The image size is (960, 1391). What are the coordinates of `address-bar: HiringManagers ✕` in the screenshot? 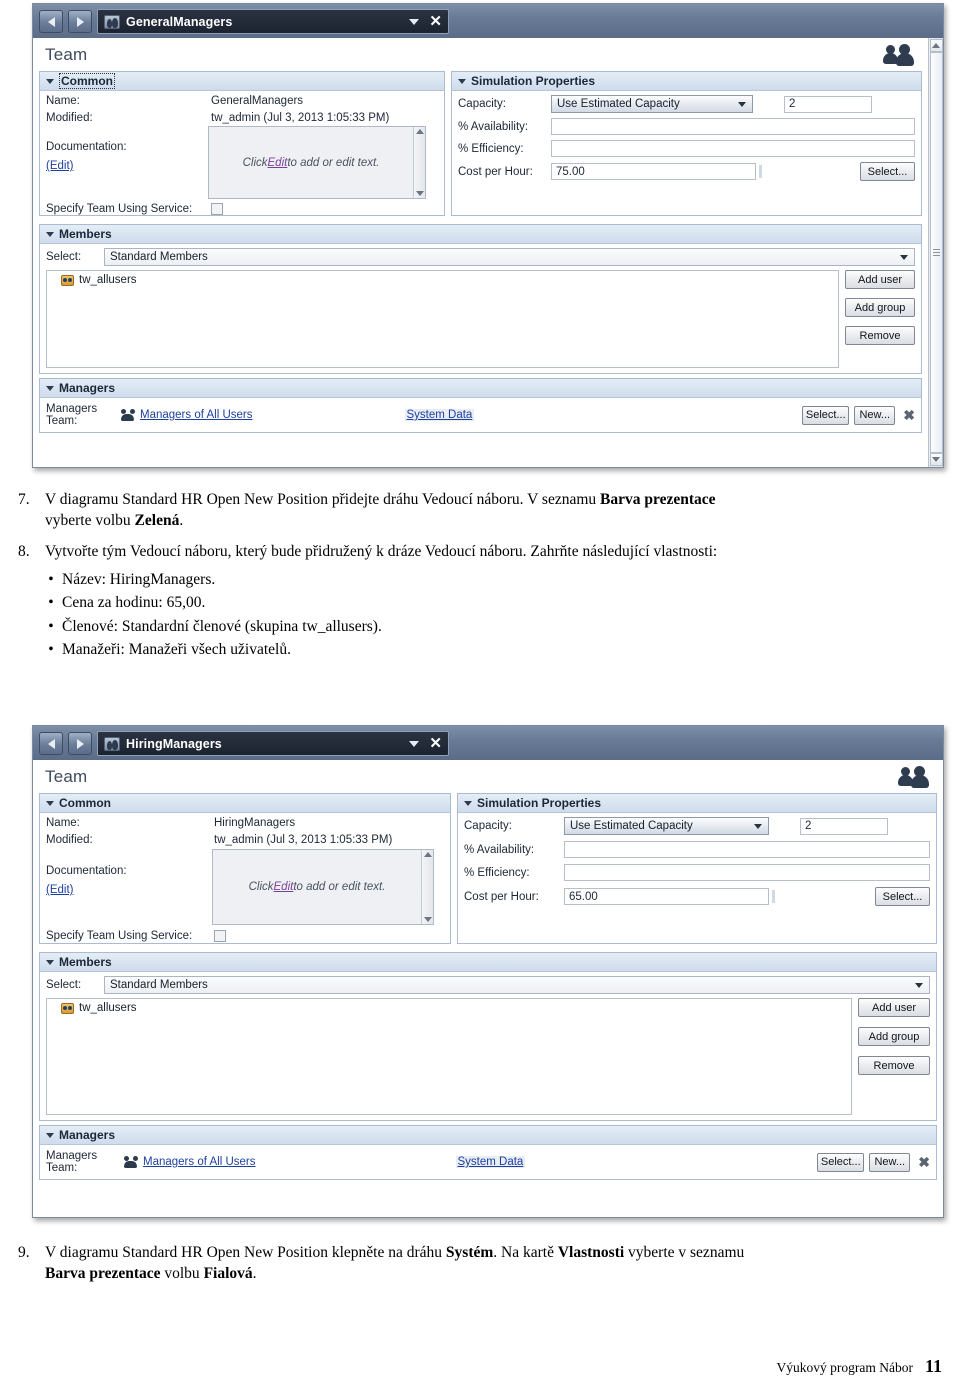 It's located at (273, 743).